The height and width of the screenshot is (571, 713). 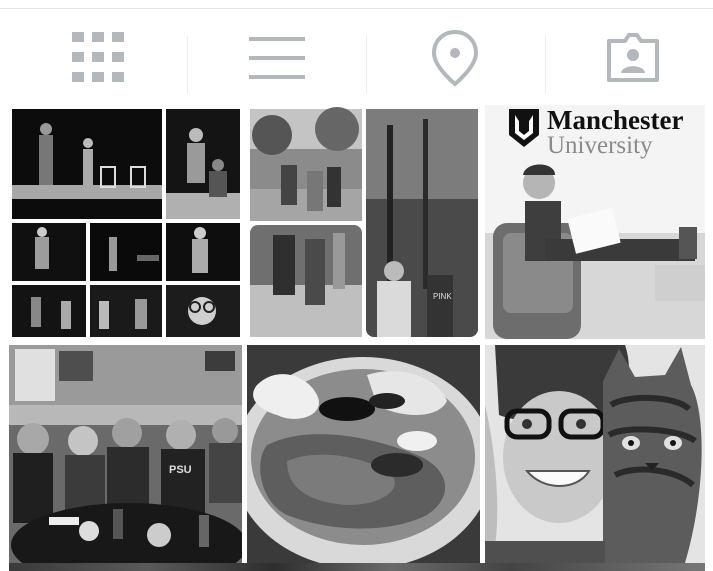 I want to click on photo-post-theater-collage, so click(x=125, y=222).